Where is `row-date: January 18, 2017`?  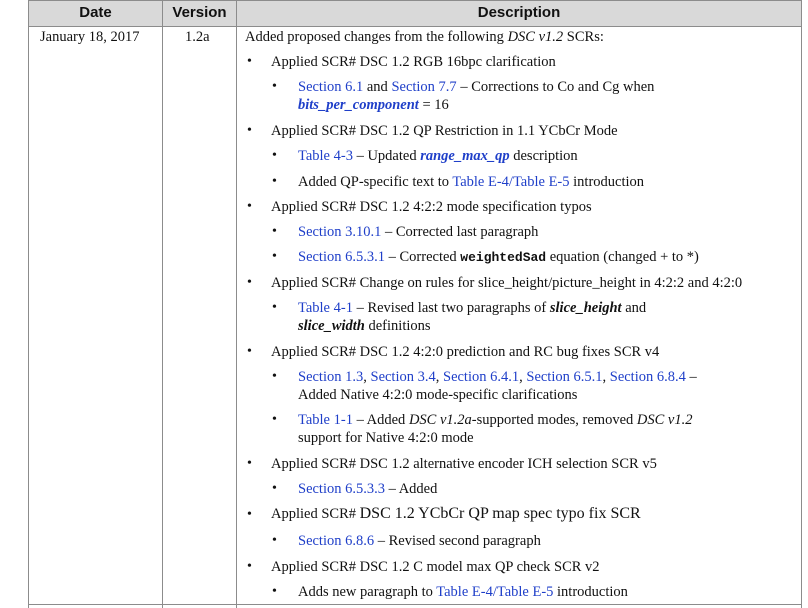 row-date: January 18, 2017 is located at coordinates (90, 37).